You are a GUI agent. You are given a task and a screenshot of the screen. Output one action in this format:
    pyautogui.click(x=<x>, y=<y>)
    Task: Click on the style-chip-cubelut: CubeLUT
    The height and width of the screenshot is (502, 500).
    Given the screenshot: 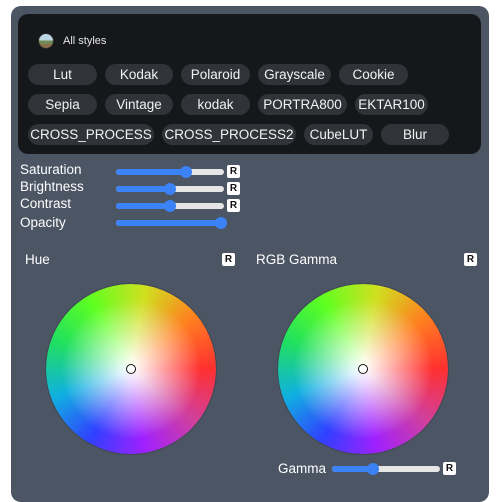 What is the action you would take?
    pyautogui.click(x=338, y=134)
    